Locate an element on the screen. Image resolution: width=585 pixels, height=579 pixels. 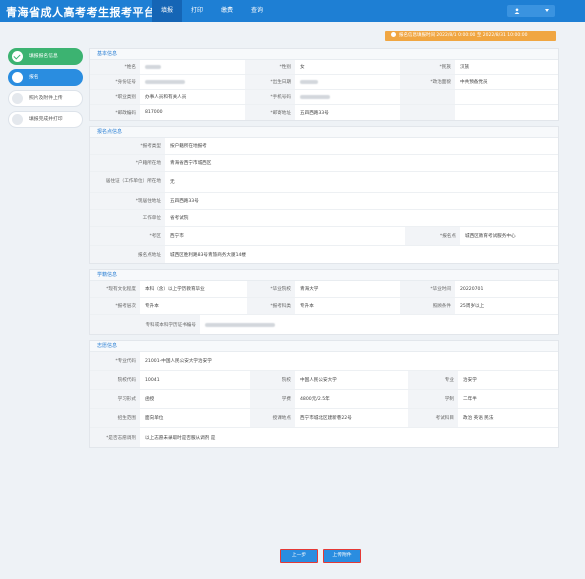
field-label: 报名点地址 is located at coordinates (127, 254).